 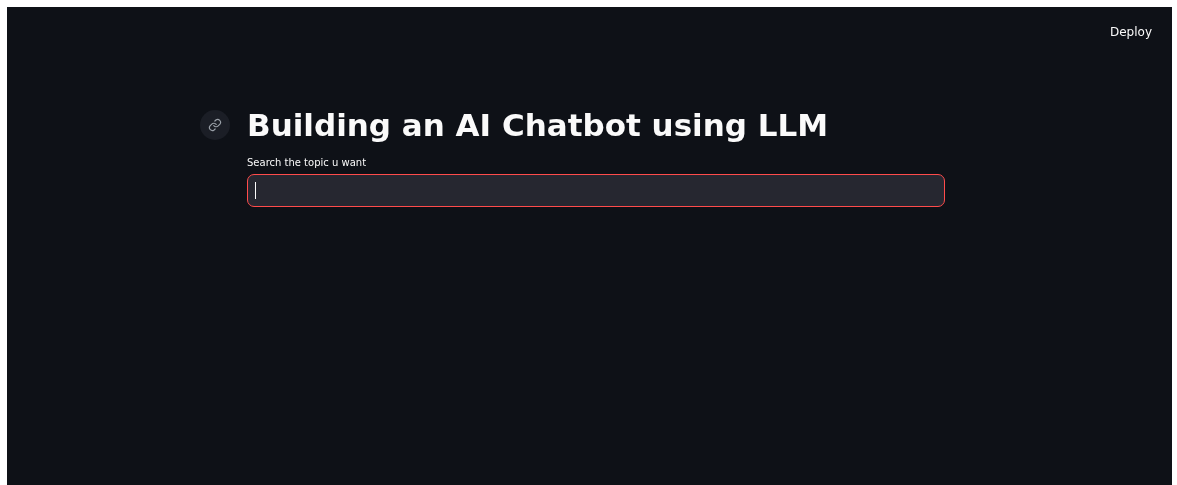 What do you see at coordinates (307, 162) in the screenshot?
I see `field-label: Search the topic u want` at bounding box center [307, 162].